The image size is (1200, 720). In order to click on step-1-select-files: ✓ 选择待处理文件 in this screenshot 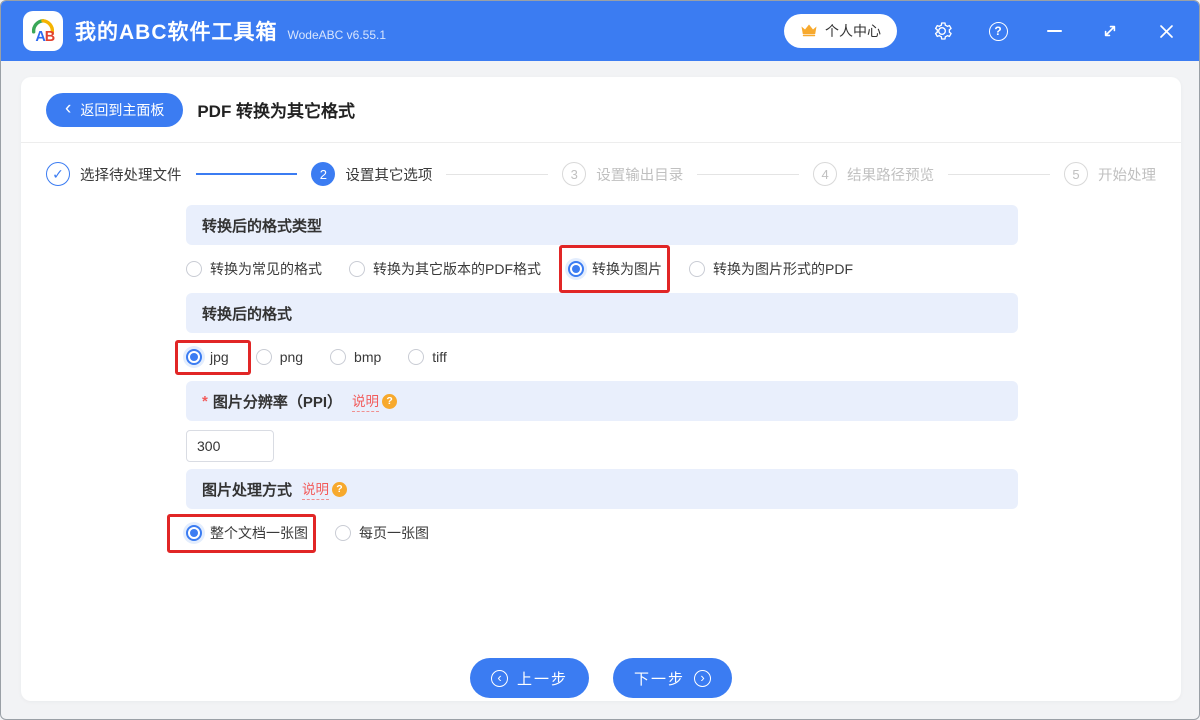, I will do `click(114, 174)`.